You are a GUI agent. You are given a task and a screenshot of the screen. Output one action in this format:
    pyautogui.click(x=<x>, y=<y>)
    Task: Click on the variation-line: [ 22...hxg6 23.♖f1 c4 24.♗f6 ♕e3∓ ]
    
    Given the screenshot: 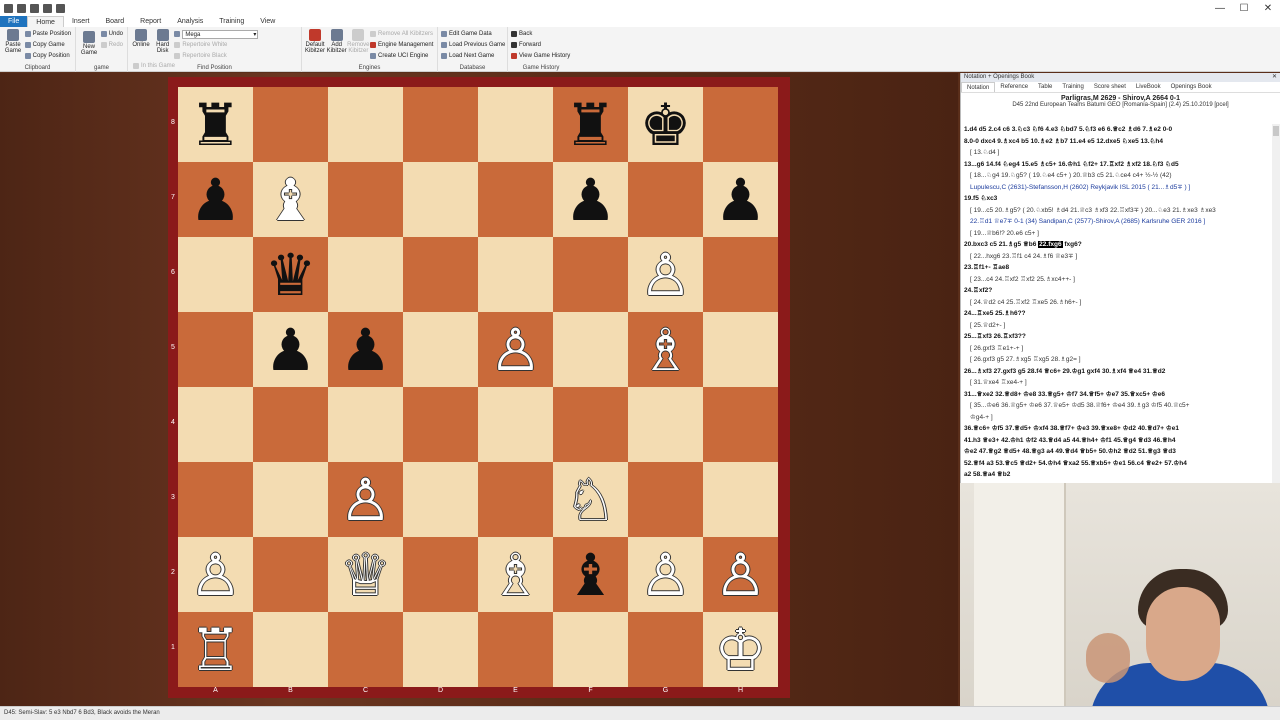 What is the action you would take?
    pyautogui.click(x=1117, y=257)
    